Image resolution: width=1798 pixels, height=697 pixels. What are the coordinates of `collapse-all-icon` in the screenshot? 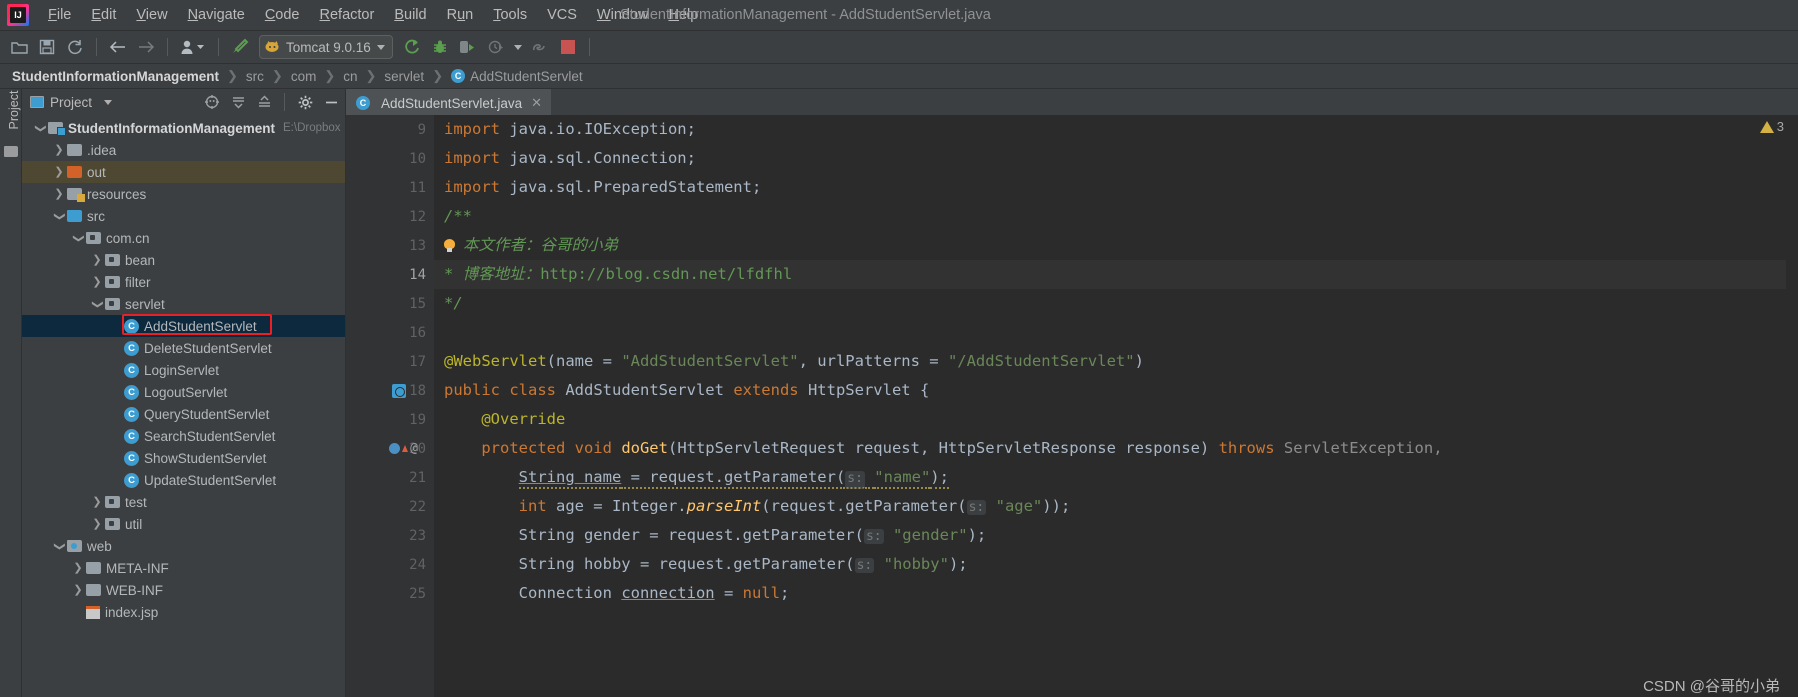 It's located at (264, 102).